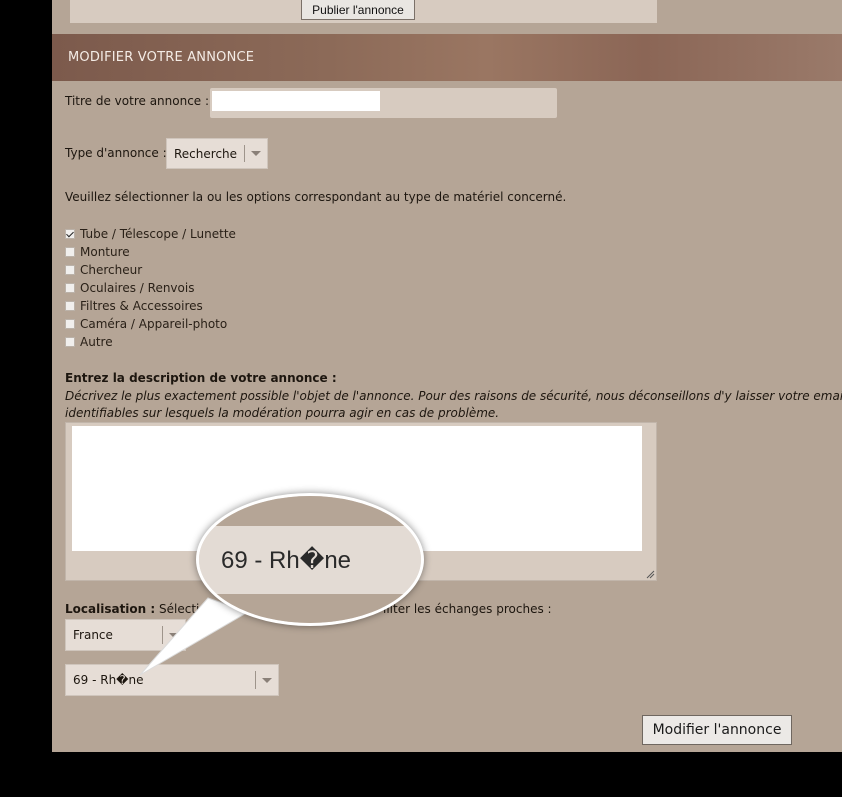 Image resolution: width=842 pixels, height=797 pixels. I want to click on checkbox-filtres, so click(70, 306).